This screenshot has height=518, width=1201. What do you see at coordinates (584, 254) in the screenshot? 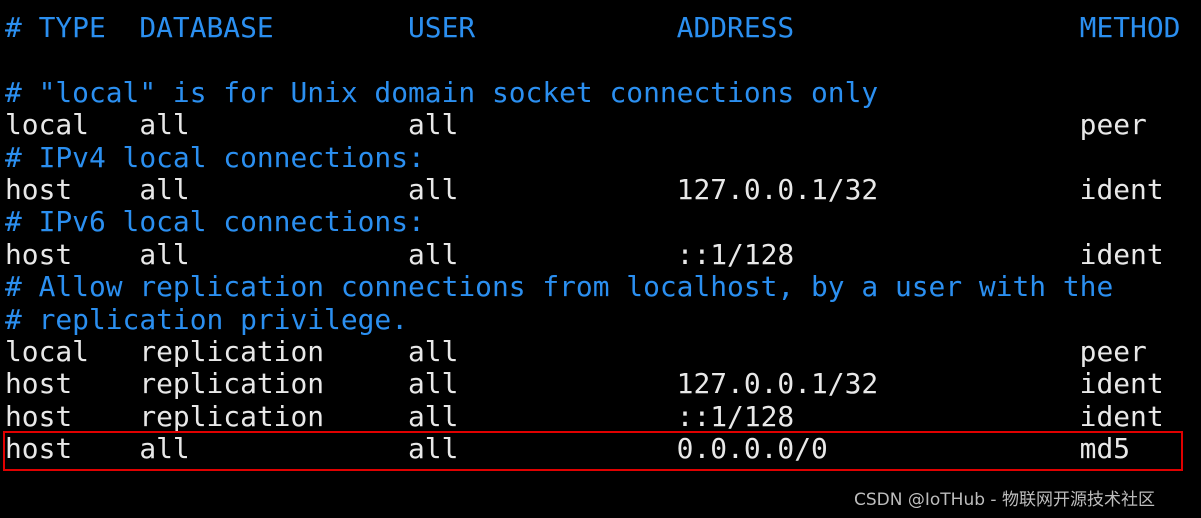
I see `config-entry-line: host all all ::1/128 ident` at bounding box center [584, 254].